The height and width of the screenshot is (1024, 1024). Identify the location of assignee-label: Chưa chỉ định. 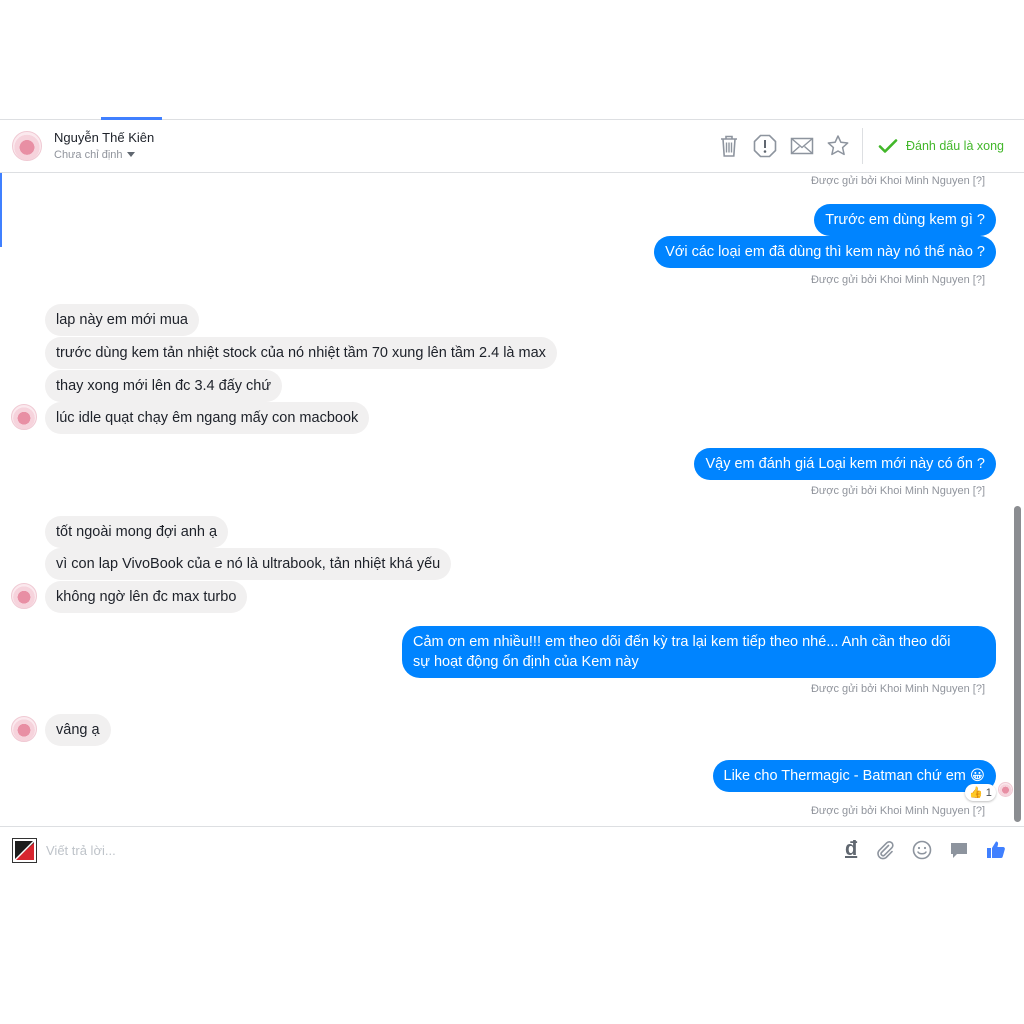
(88, 155).